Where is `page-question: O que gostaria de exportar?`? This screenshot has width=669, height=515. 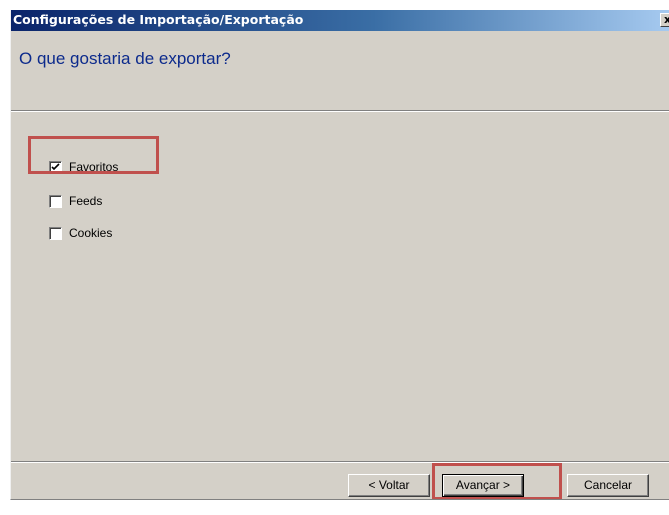
page-question: O que gostaria de exportar? is located at coordinates (125, 58).